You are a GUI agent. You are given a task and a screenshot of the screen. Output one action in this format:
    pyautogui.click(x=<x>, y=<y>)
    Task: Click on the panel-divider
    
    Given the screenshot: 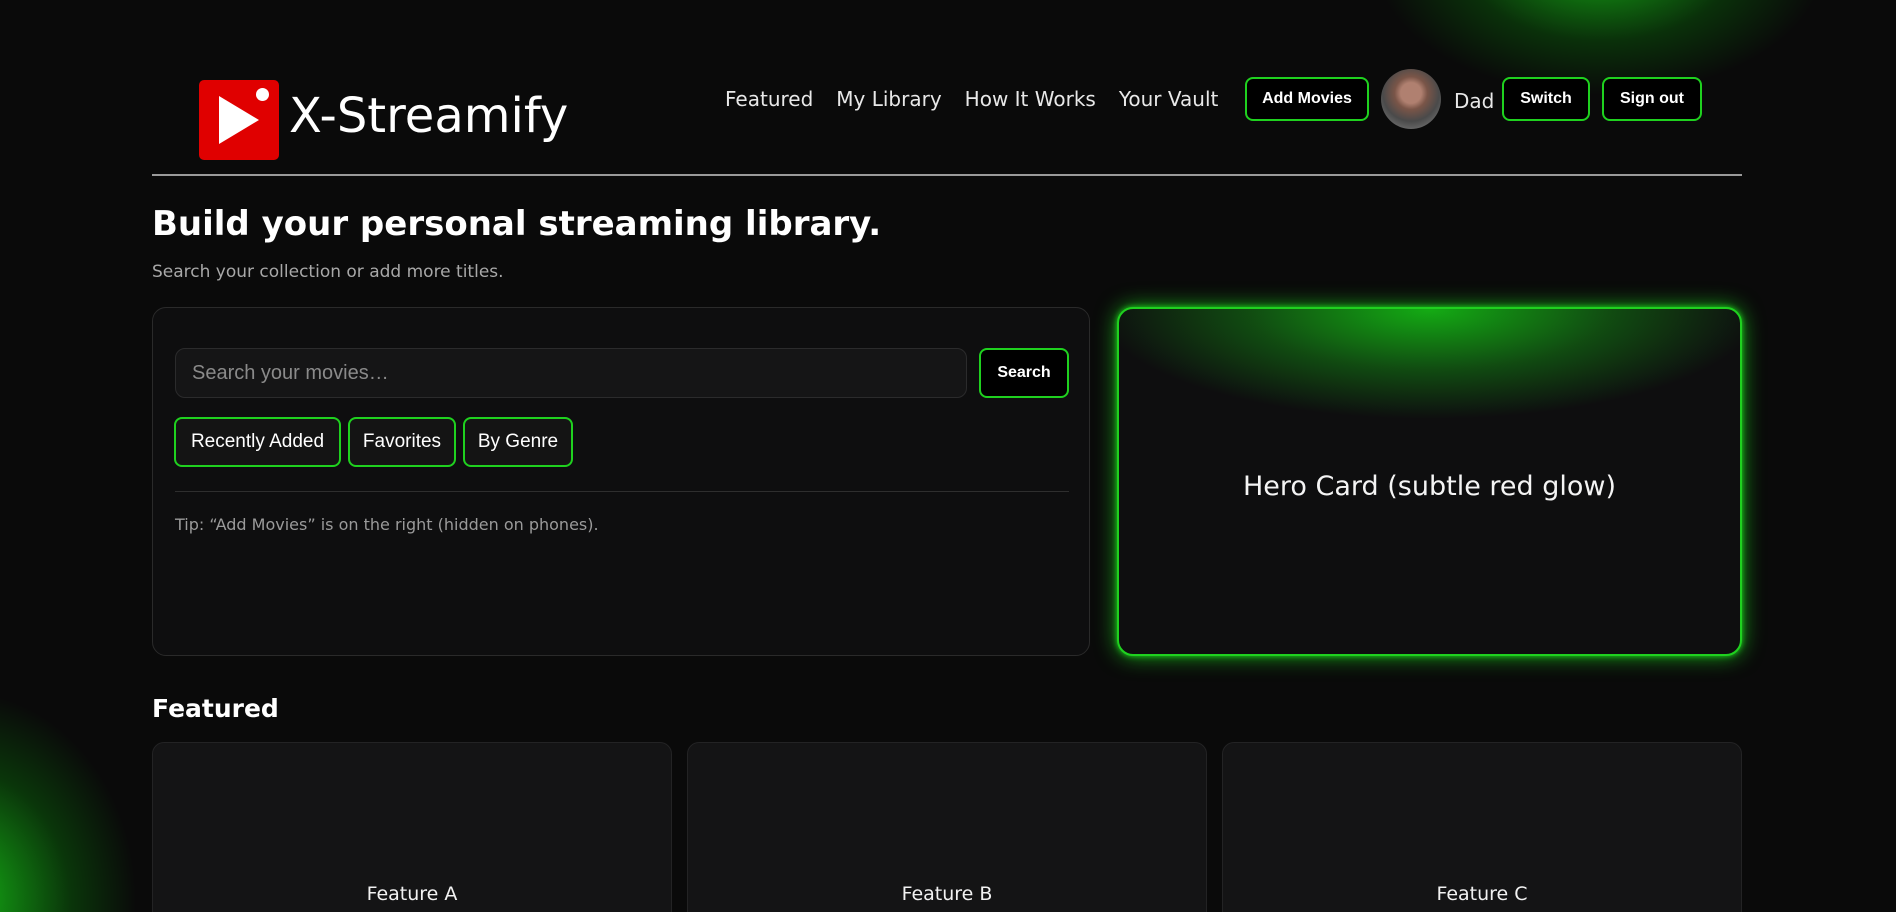 What is the action you would take?
    pyautogui.click(x=622, y=491)
    